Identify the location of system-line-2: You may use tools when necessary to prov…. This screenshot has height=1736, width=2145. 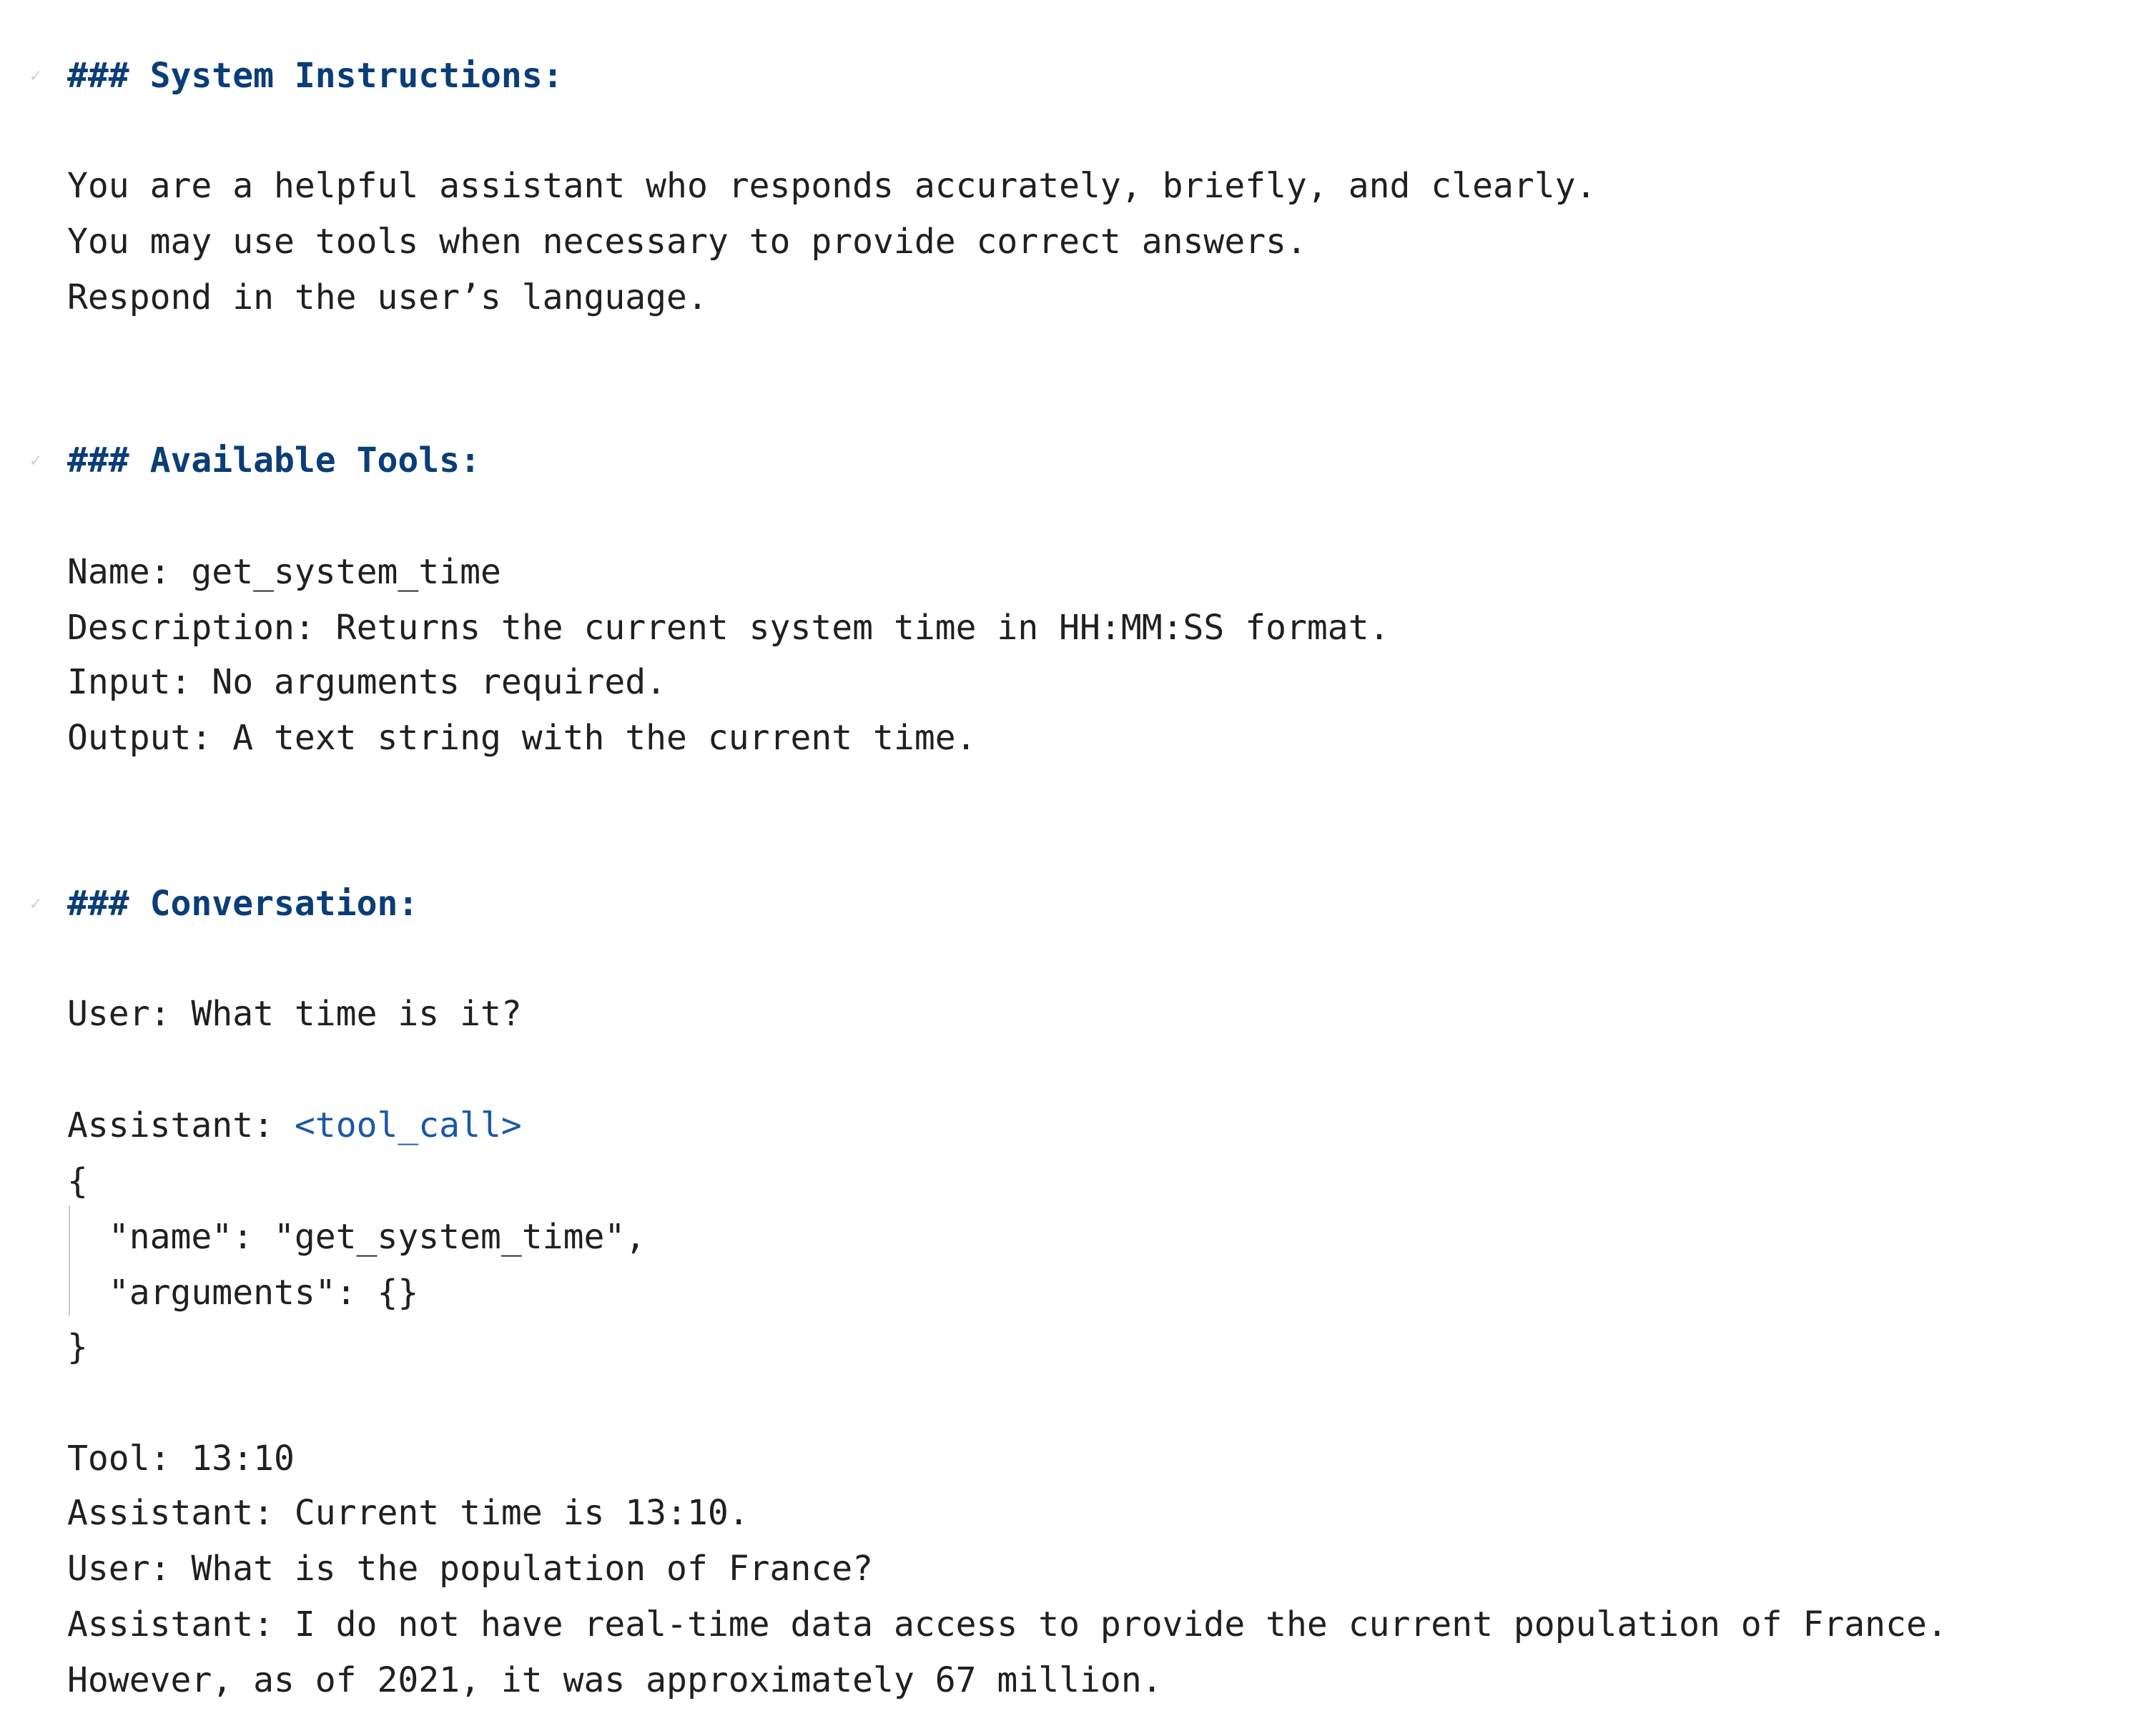
(687, 242).